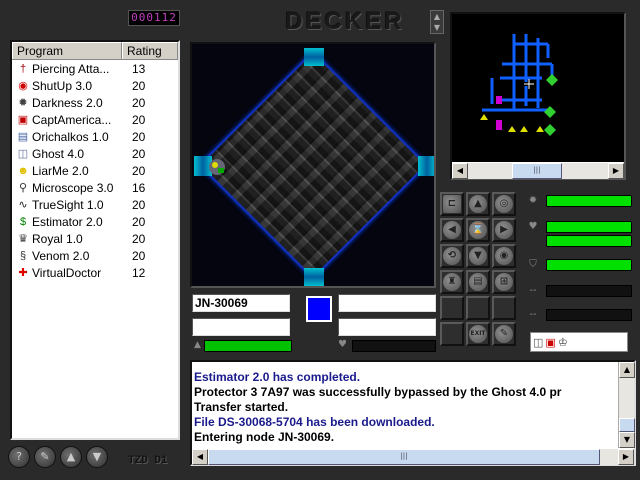  Describe the element at coordinates (314, 57) in the screenshot. I see `exit-port-top` at that location.